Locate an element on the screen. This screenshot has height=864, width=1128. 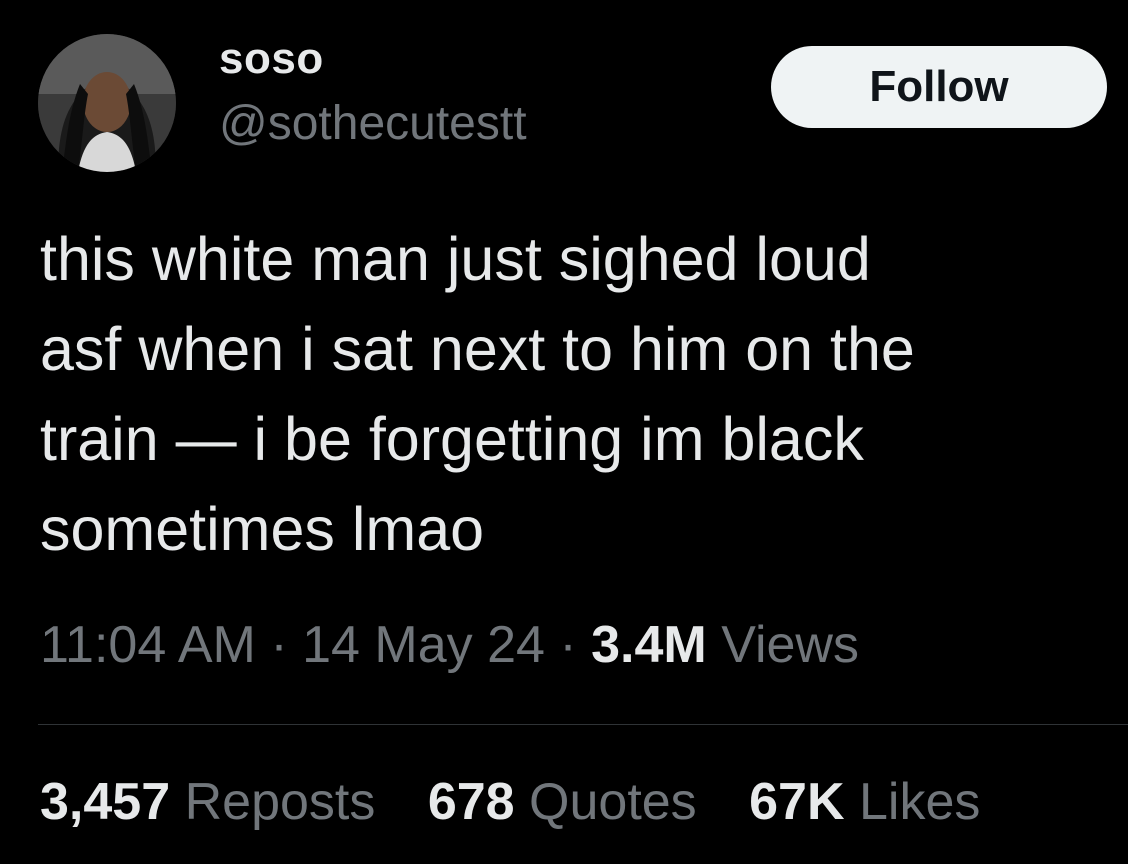
quotes-count: 678 is located at coordinates (471, 802).